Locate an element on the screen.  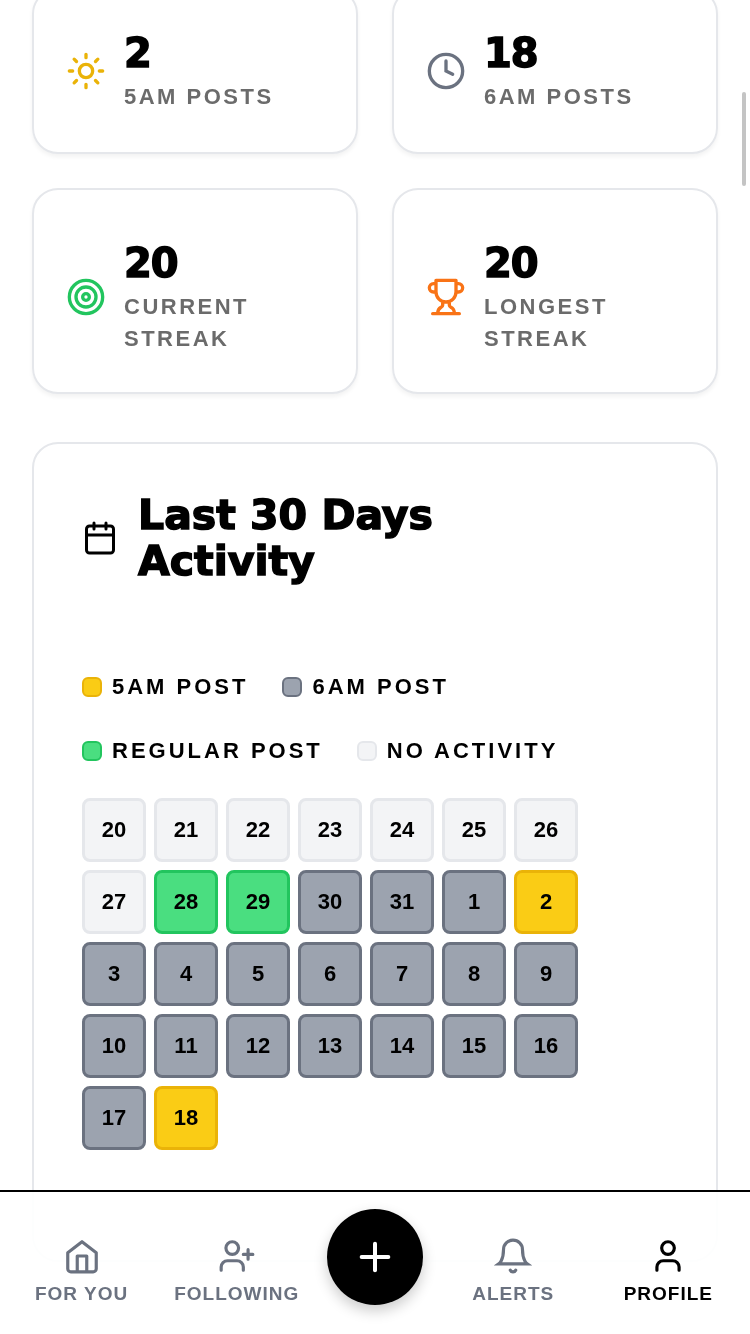
day-cell: 17 is located at coordinates (114, 1118).